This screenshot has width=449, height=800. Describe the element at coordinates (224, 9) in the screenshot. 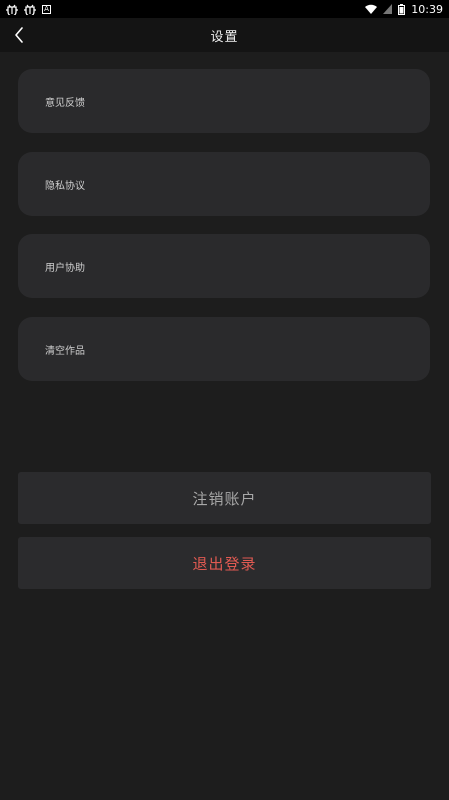

I see `status-bar: A 10:39` at that location.